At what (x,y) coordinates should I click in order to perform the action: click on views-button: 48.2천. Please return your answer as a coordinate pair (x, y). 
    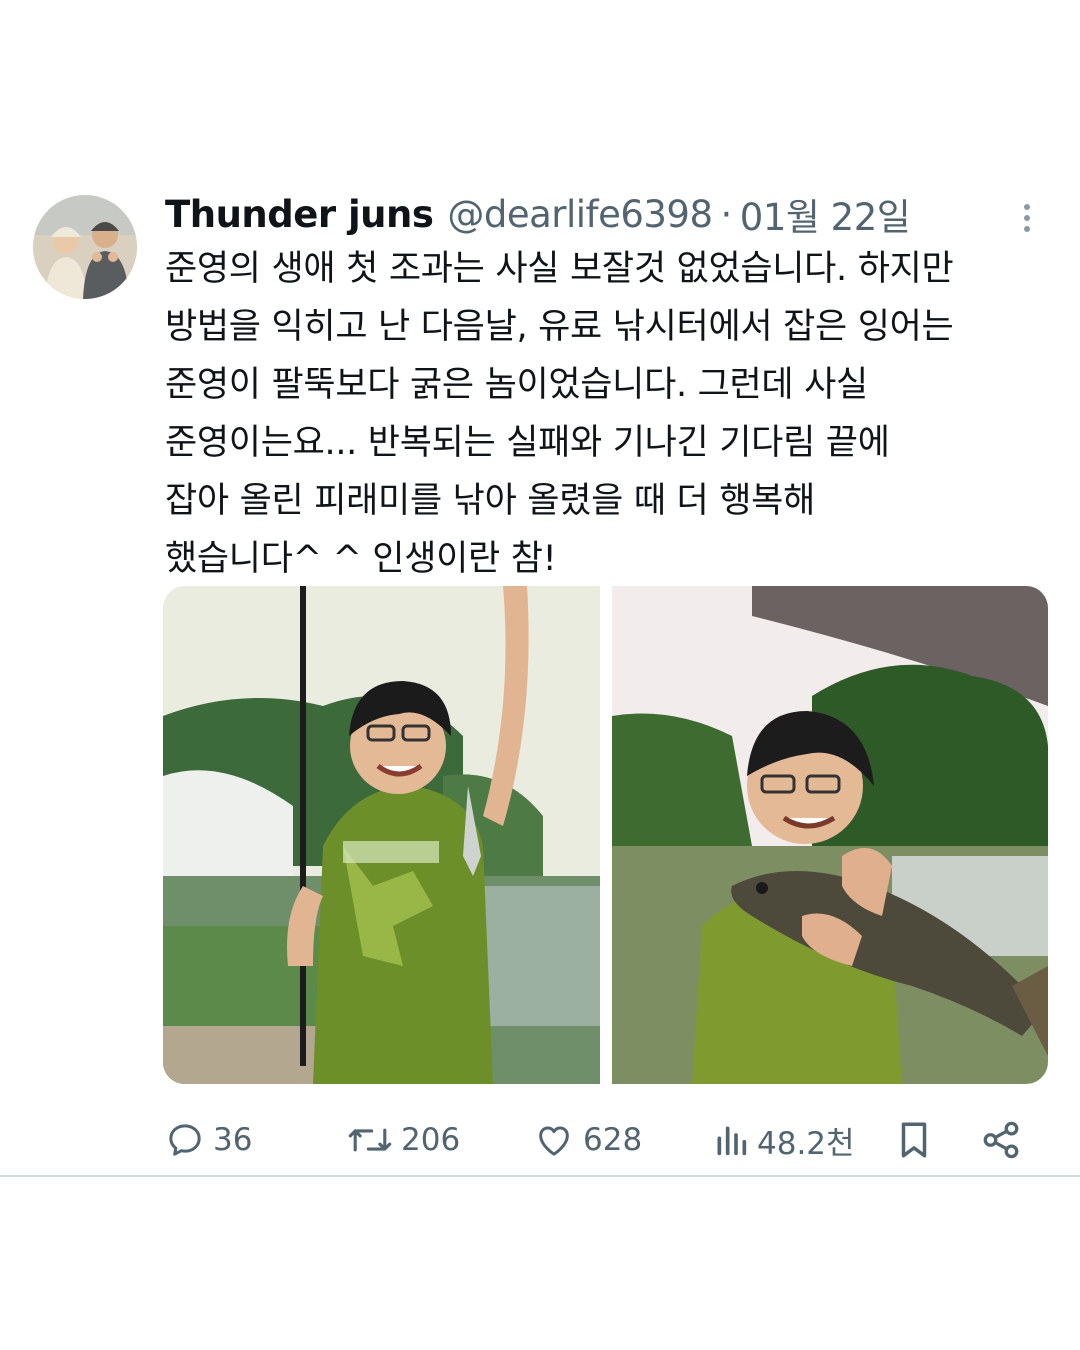
    Looking at the image, I should click on (784, 1140).